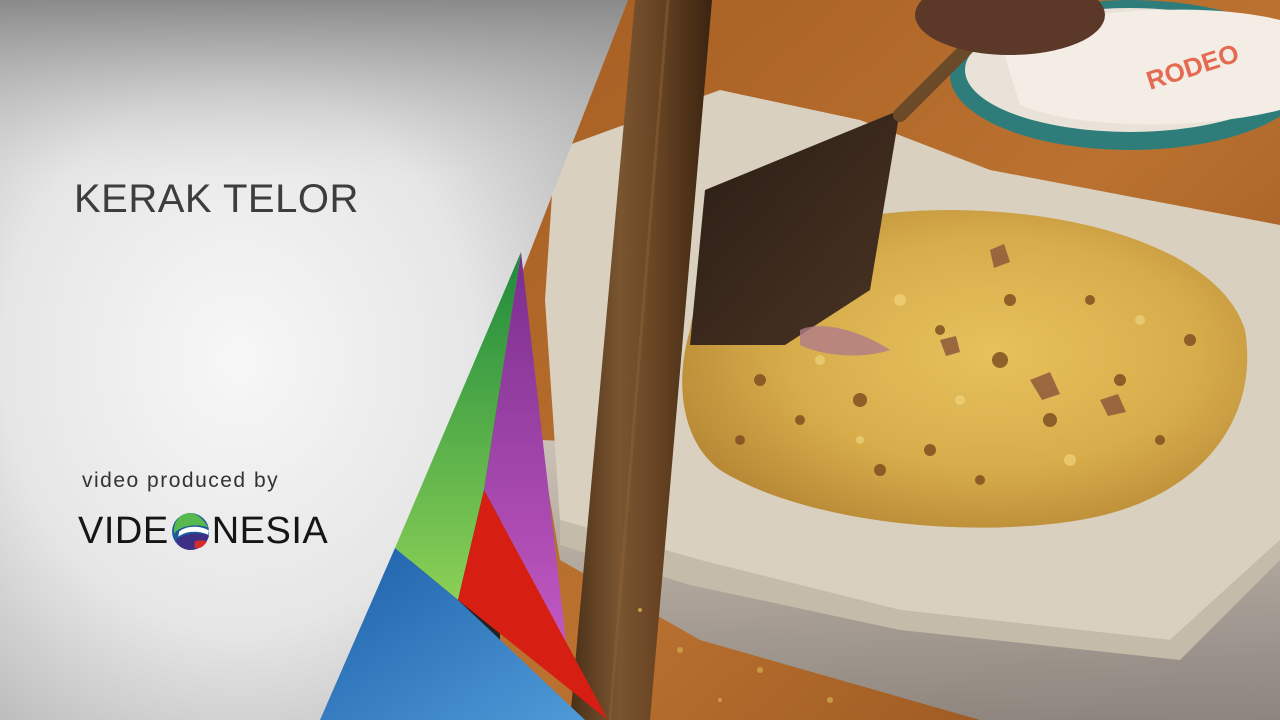 This screenshot has height=720, width=1280. Describe the element at coordinates (190, 531) in the screenshot. I see `globe-icon` at that location.